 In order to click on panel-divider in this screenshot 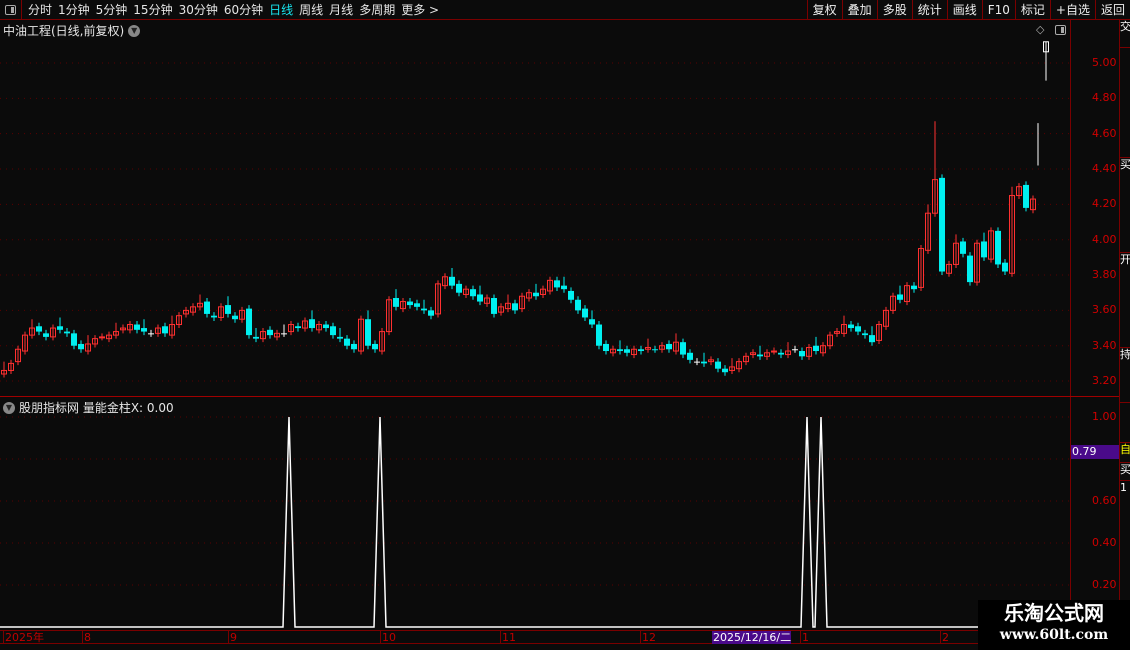, I will do `click(559, 396)`.